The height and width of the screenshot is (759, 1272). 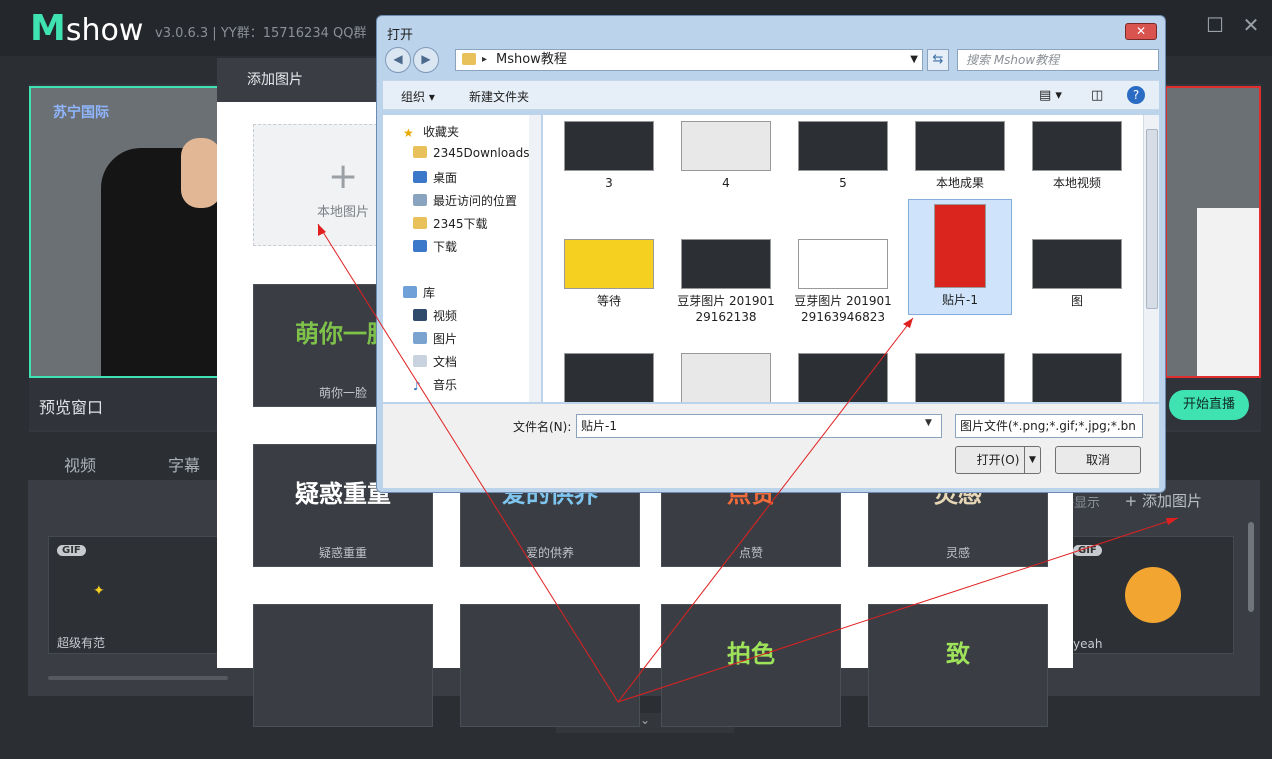 I want to click on file-list-scrollbar, so click(x=1151, y=258).